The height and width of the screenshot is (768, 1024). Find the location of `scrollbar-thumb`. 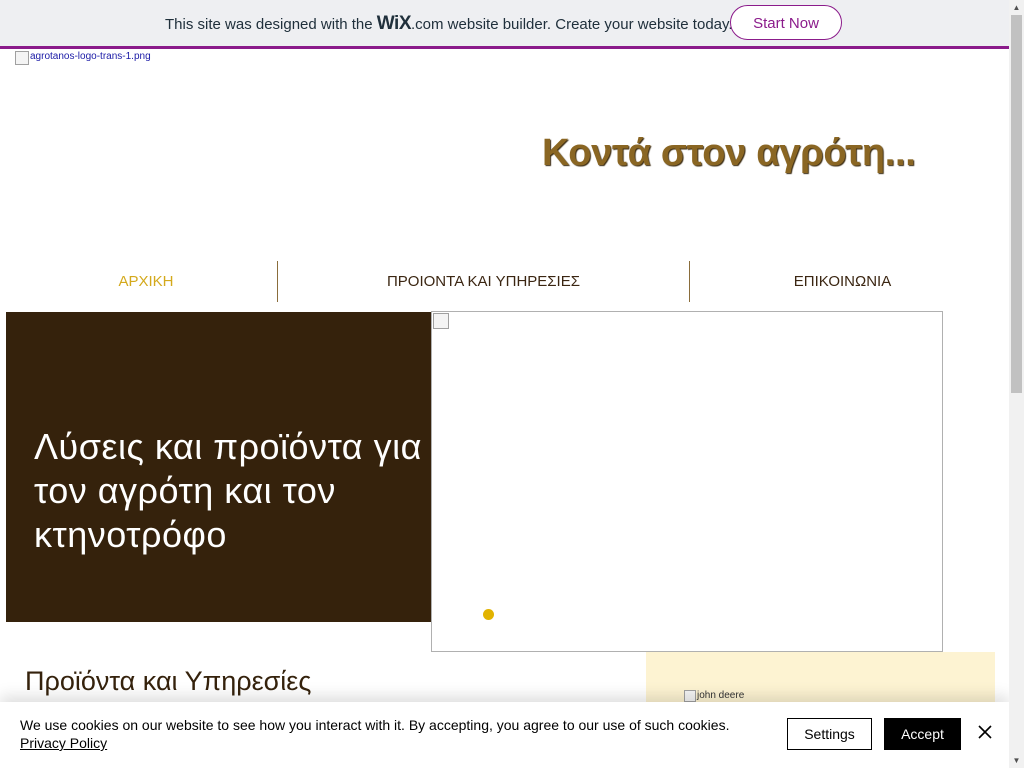

scrollbar-thumb is located at coordinates (1016, 204).